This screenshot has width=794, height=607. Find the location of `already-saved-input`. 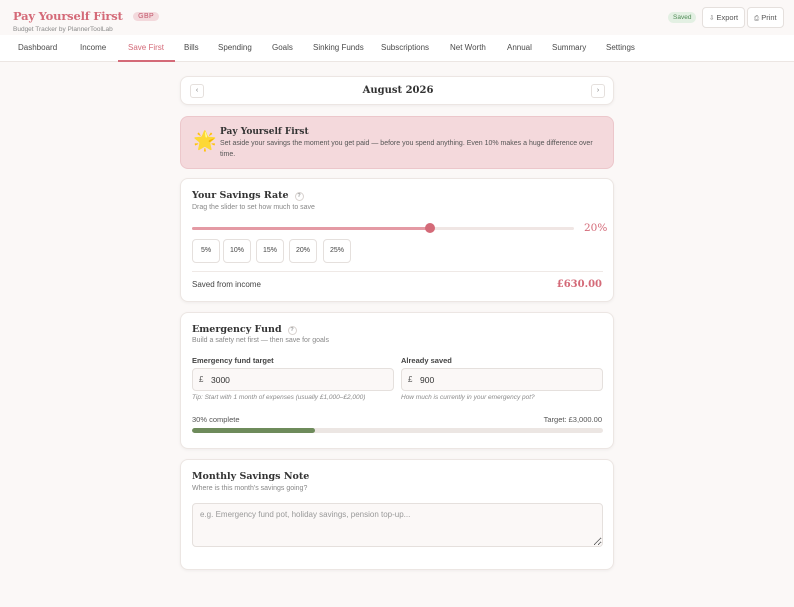

already-saved-input is located at coordinates (510, 380).